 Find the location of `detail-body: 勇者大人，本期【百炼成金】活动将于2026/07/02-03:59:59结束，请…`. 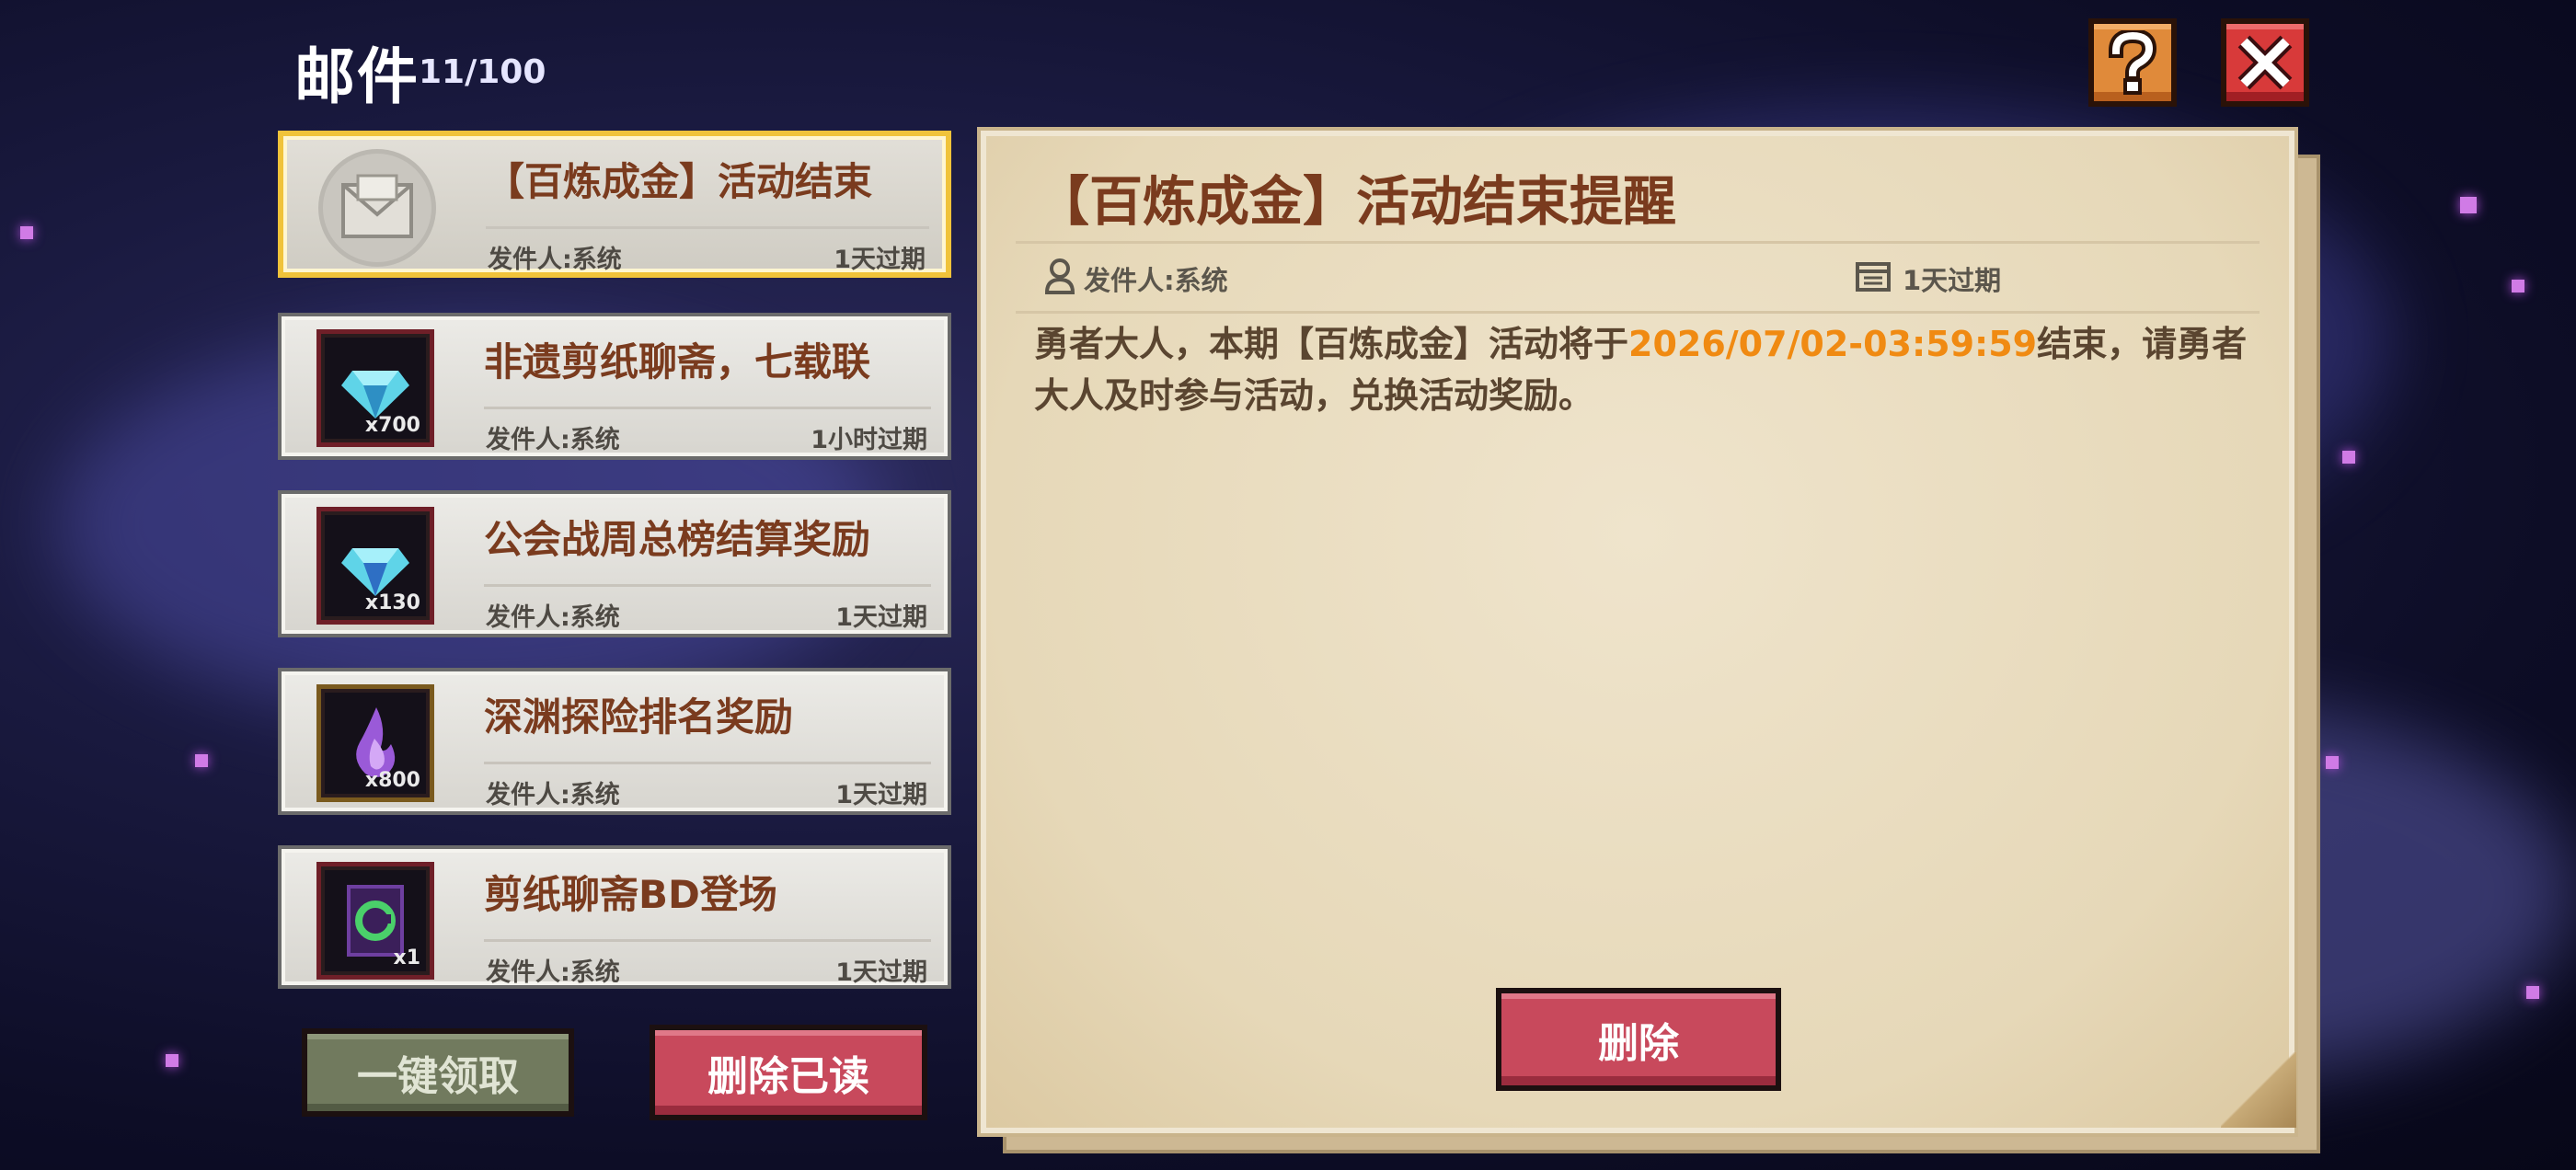

detail-body: 勇者大人，本期【百炼成金】活动将于2026/07/02-03:59:59结束，请… is located at coordinates (1646, 369).